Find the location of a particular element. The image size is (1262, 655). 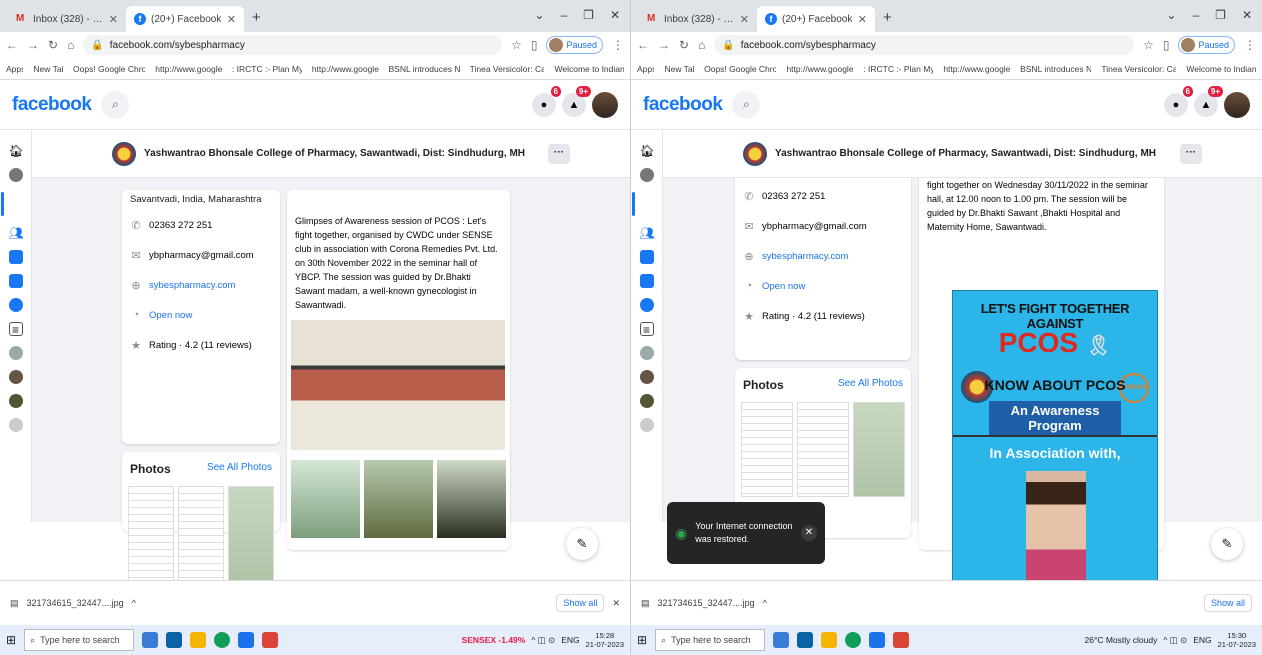

home-icon: 🏠︎ is located at coordinates (647, 151).